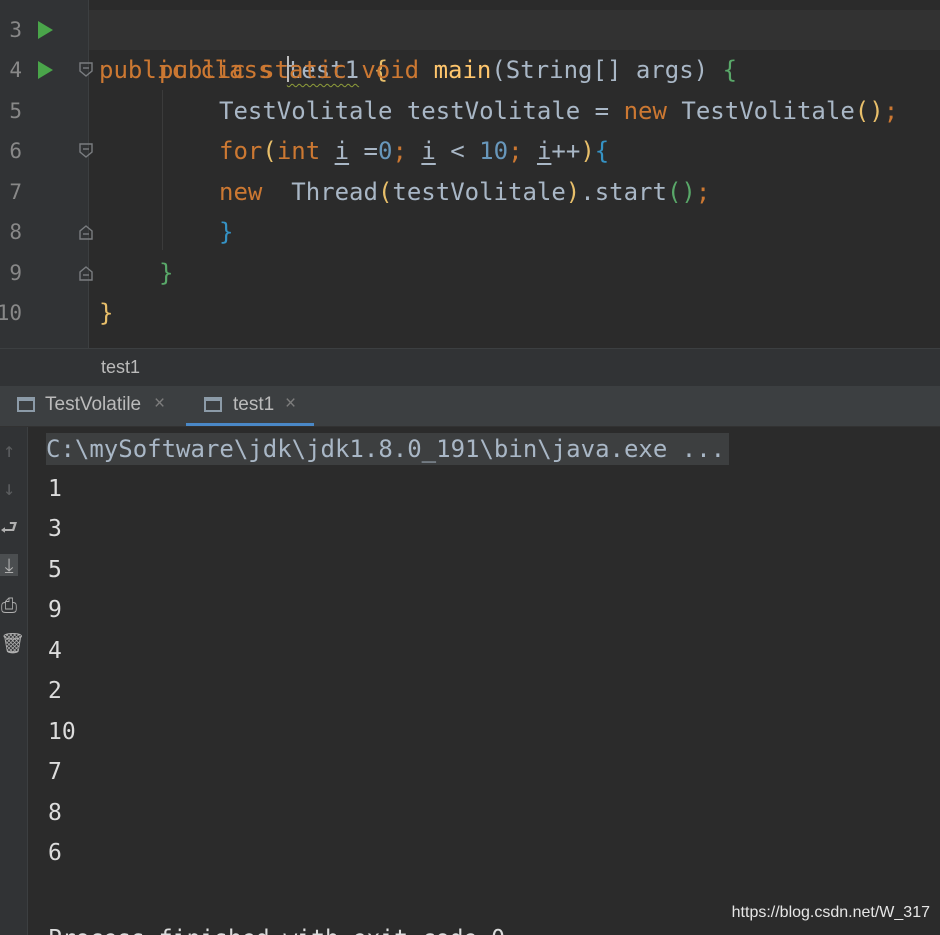 The height and width of the screenshot is (935, 940). I want to click on tab-test1: test1 ×, so click(250, 406).